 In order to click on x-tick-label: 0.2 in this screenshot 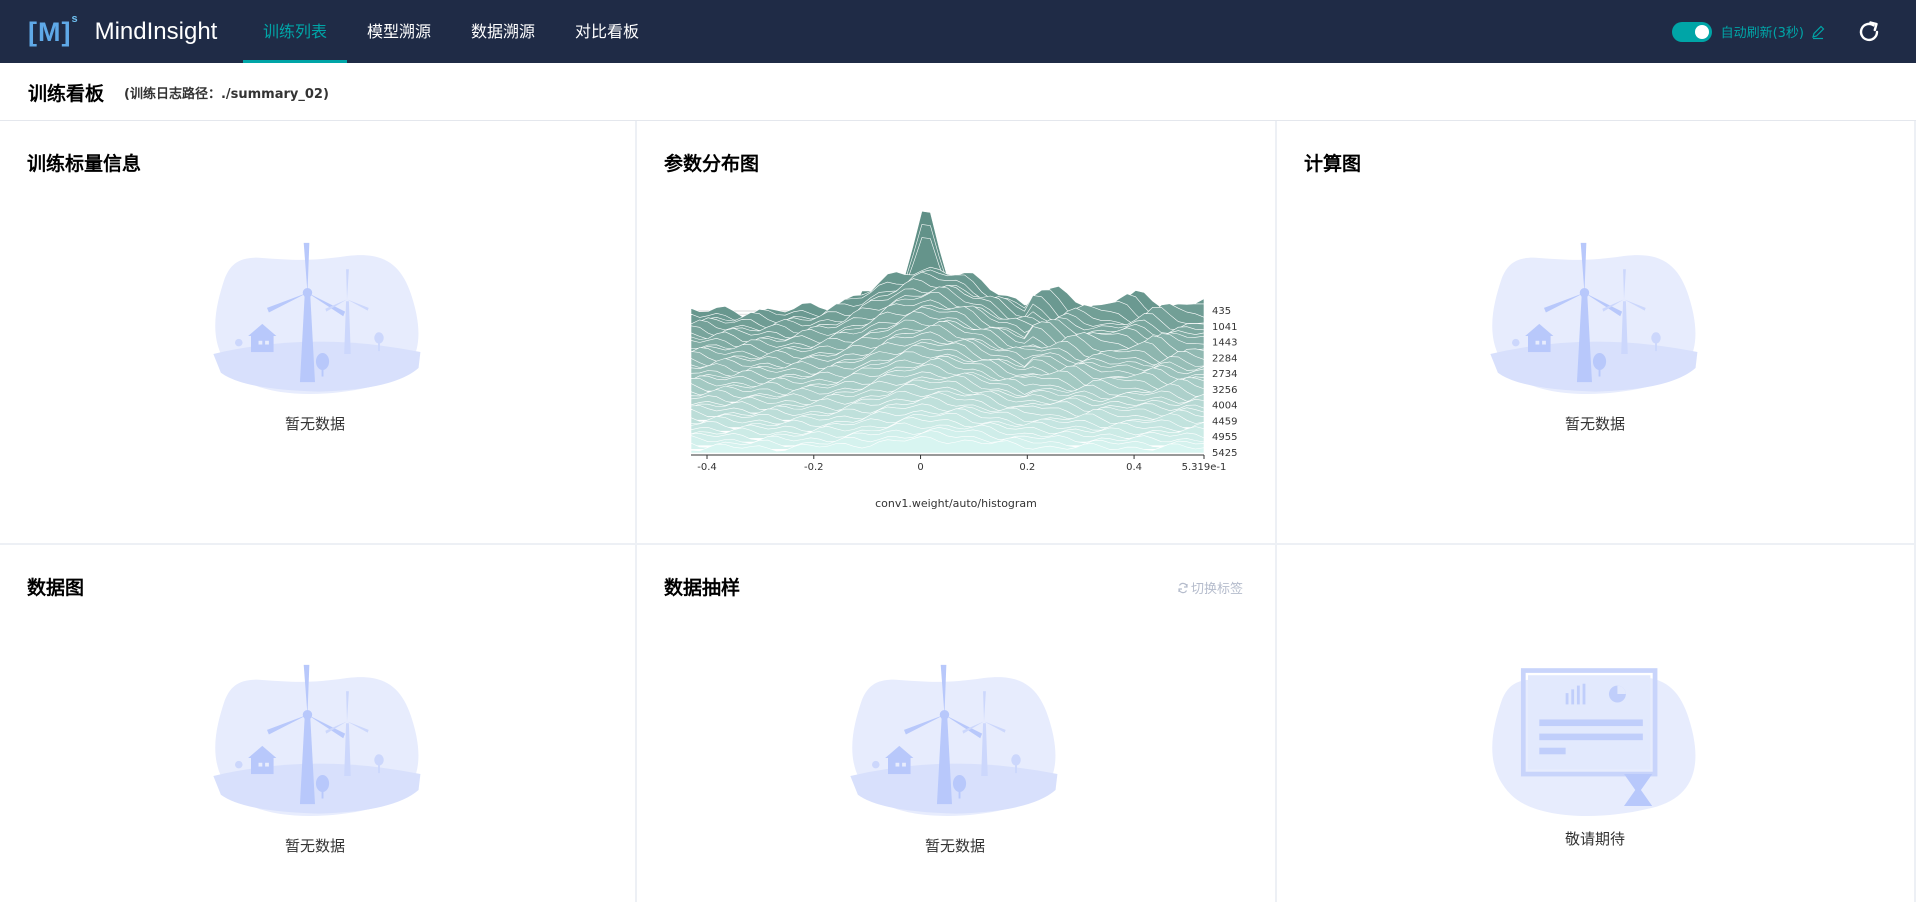, I will do `click(1027, 467)`.